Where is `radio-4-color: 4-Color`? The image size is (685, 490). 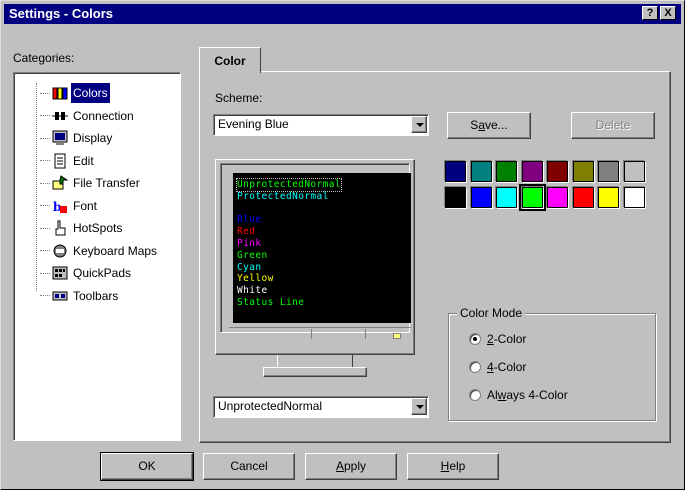 radio-4-color: 4-Color is located at coordinates (497, 367).